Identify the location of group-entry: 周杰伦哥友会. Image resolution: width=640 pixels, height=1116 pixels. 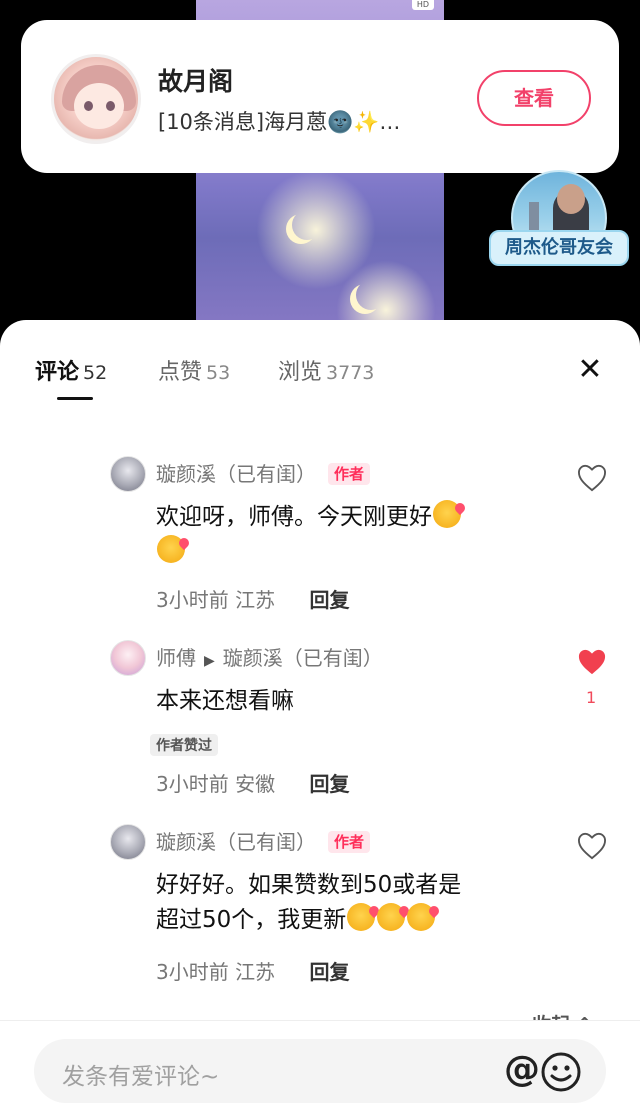
(559, 219).